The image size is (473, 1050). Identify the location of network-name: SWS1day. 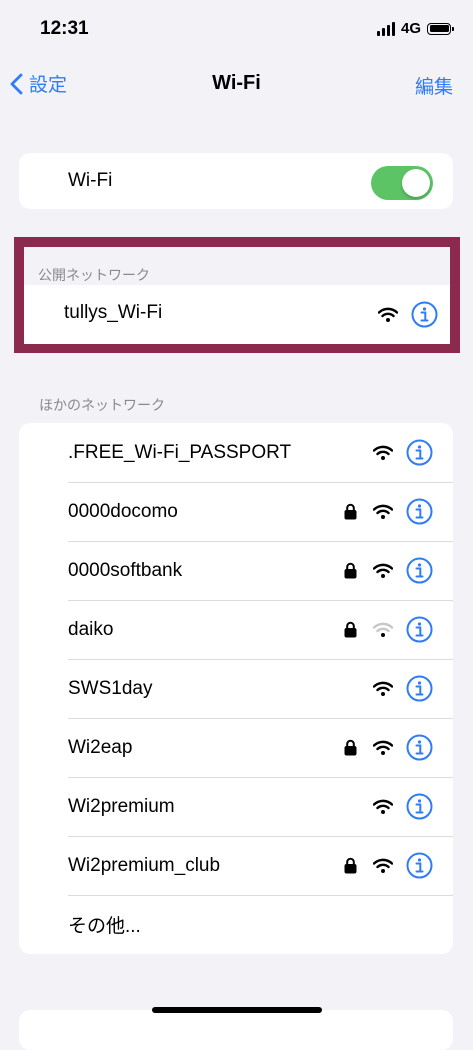
(110, 688).